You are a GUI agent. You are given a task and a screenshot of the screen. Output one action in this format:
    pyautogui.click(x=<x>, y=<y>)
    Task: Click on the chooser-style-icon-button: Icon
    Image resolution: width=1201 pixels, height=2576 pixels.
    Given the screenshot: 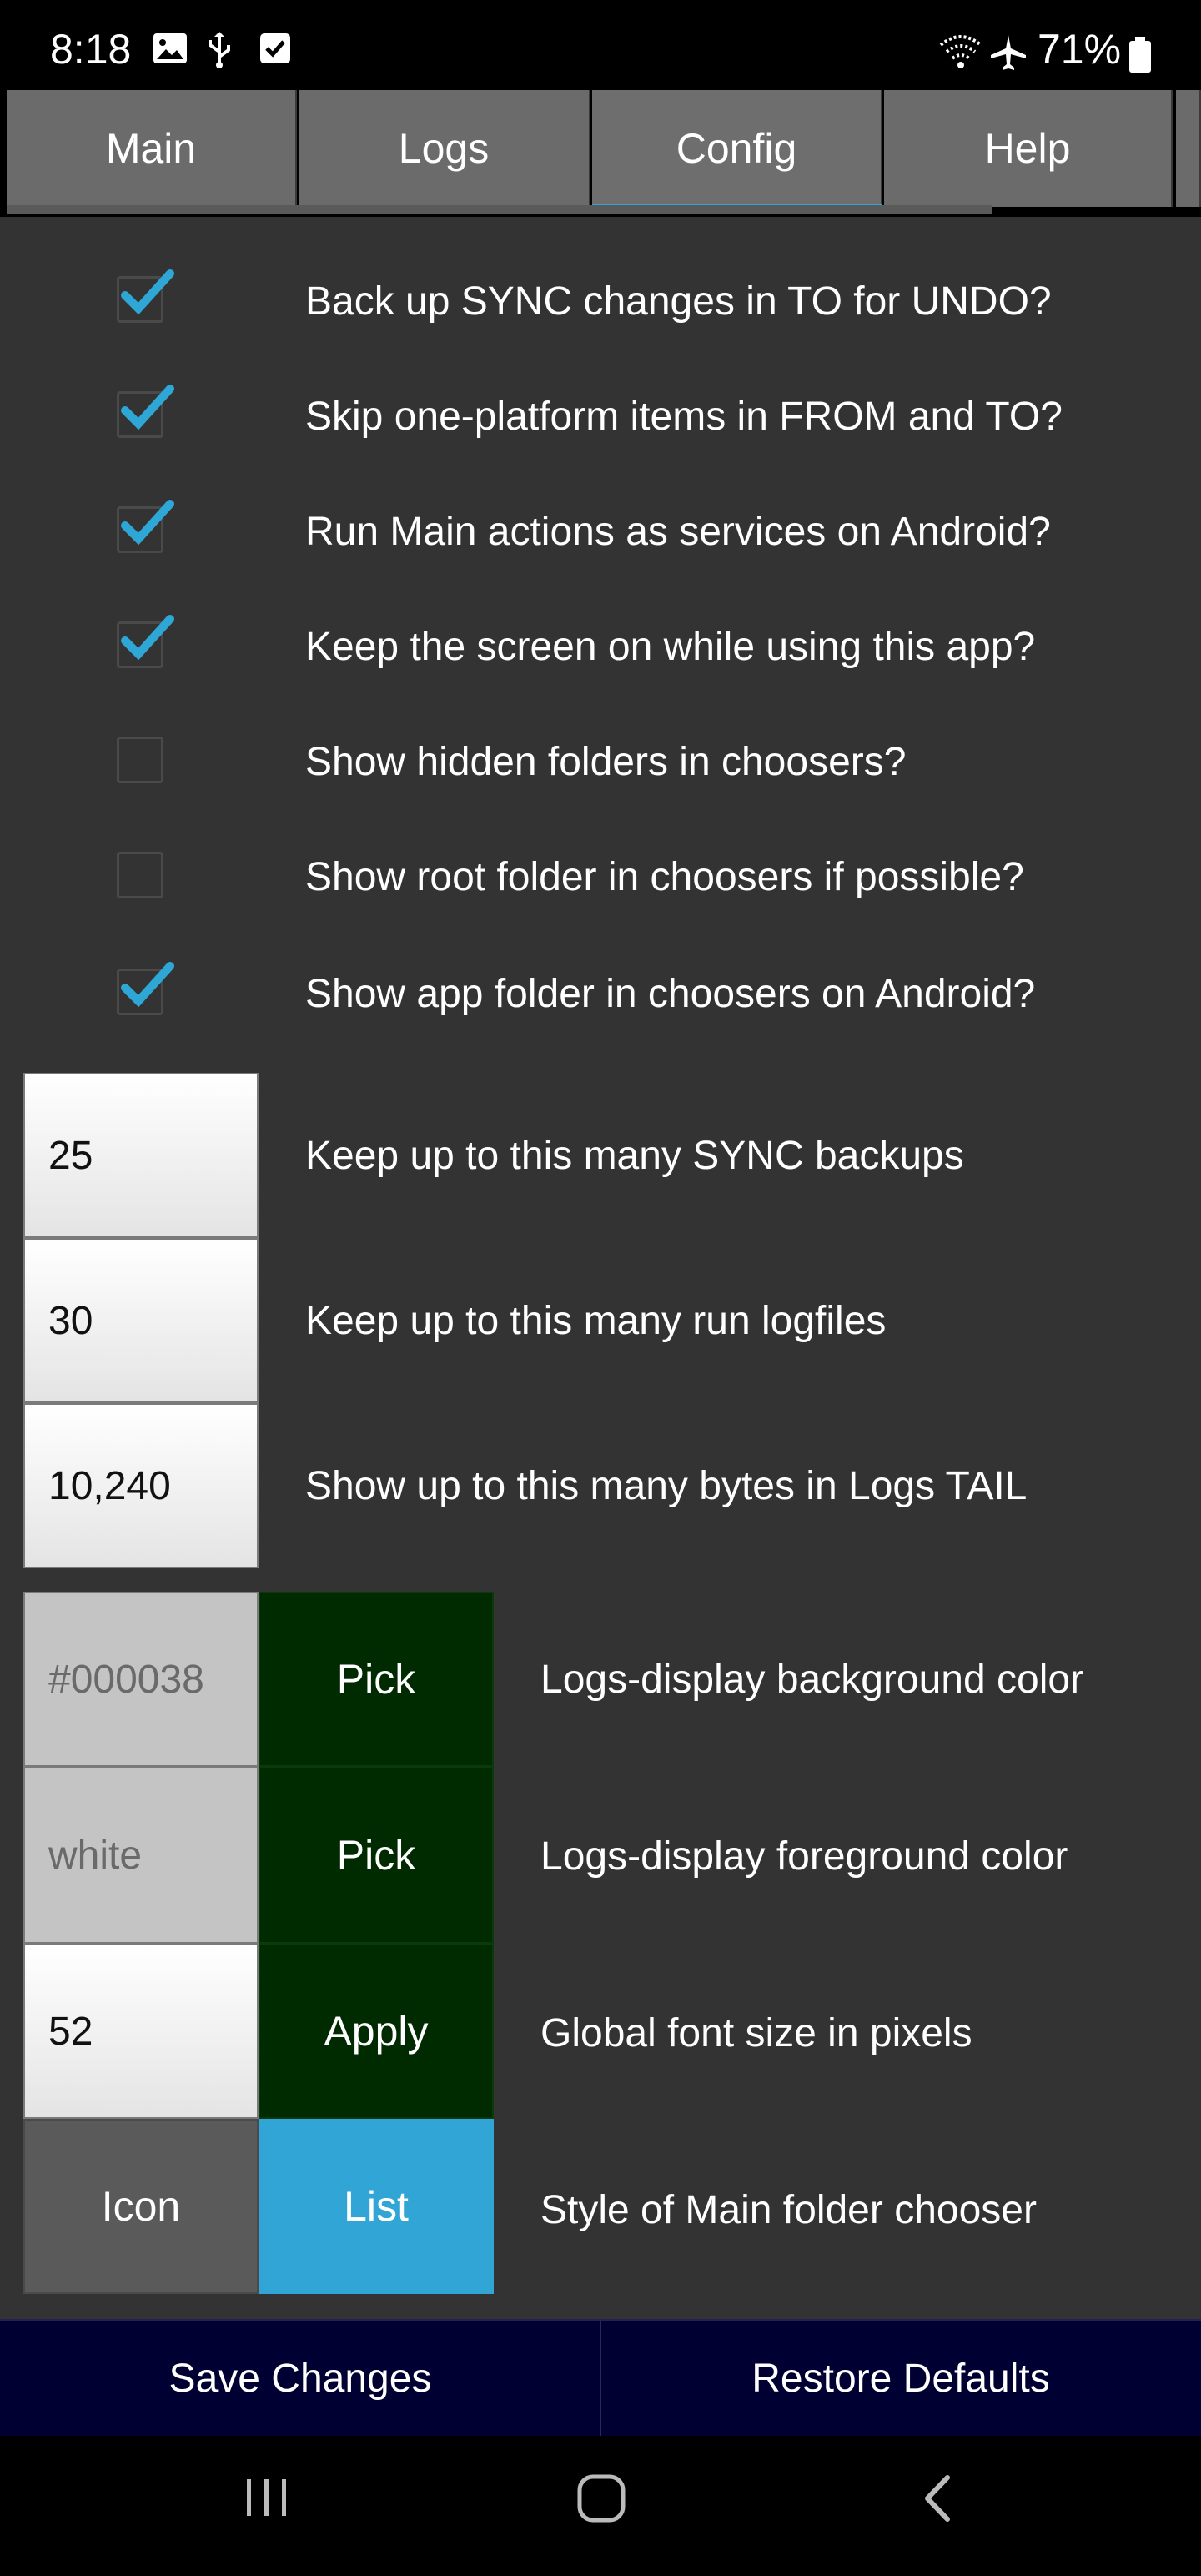 What is the action you would take?
    pyautogui.click(x=141, y=2206)
    